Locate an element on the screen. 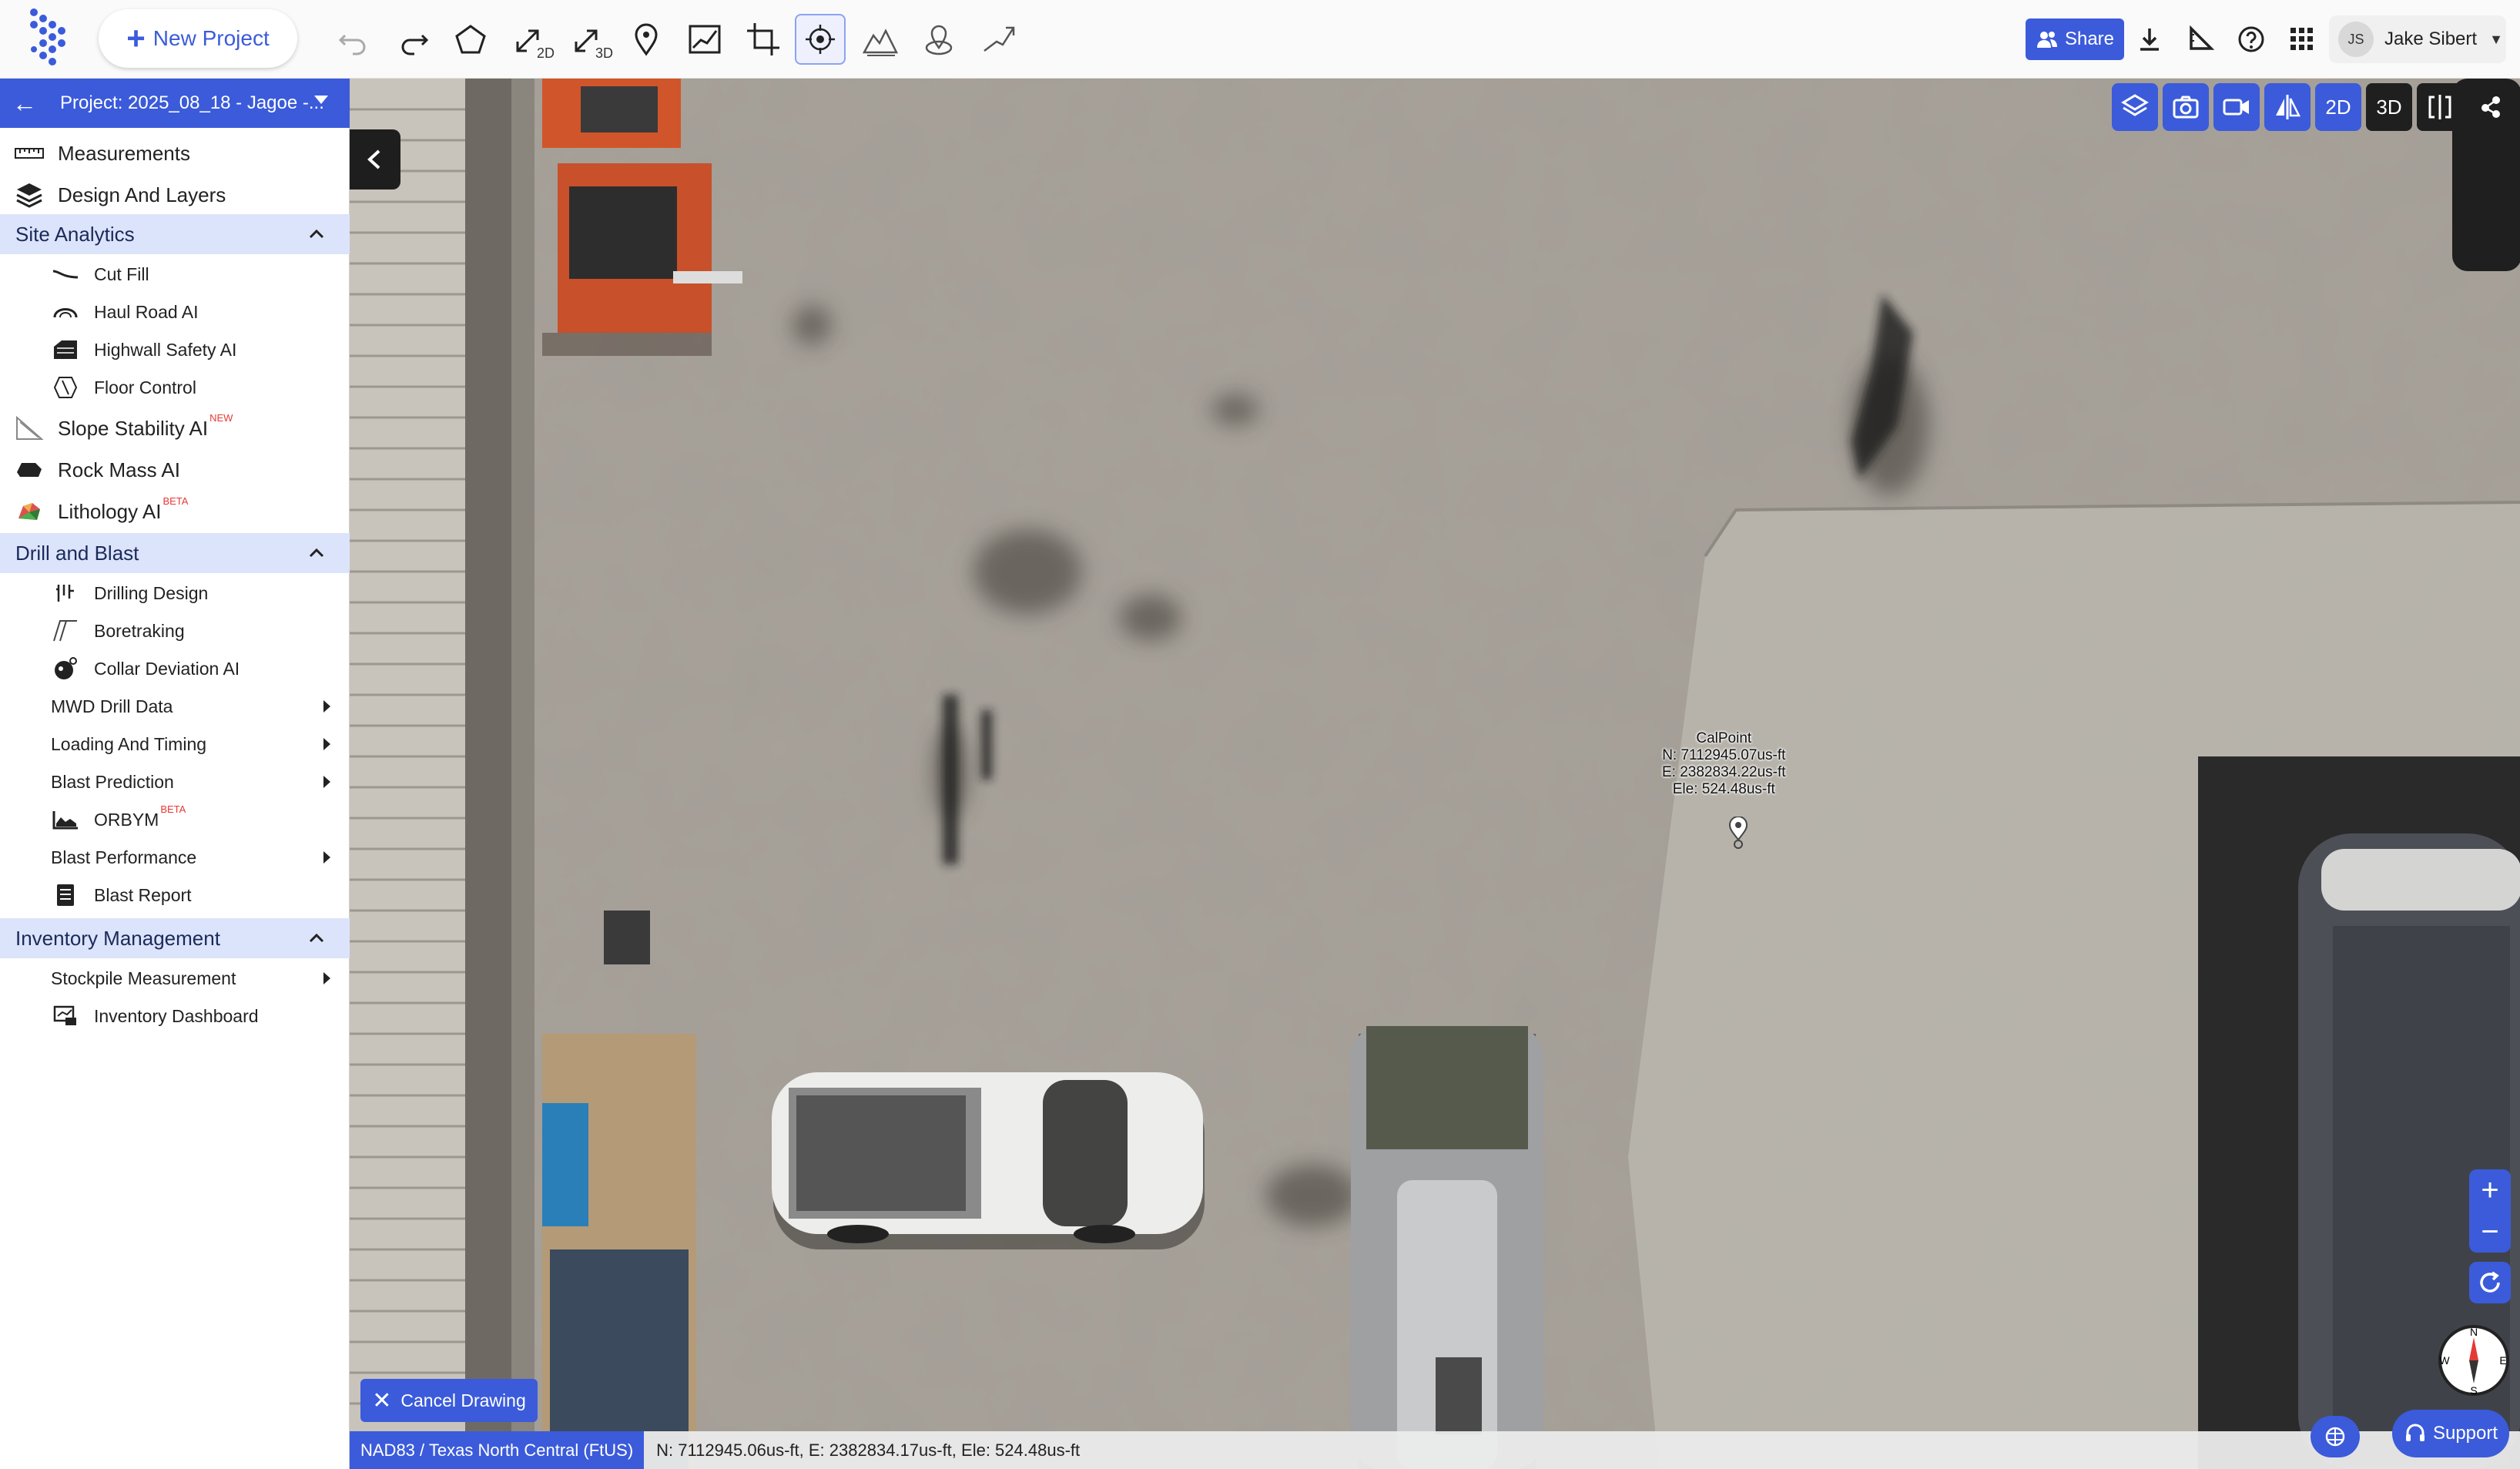 The image size is (2520, 1469). sidebar-item-highwall: Highwall Safety AI is located at coordinates (175, 350).